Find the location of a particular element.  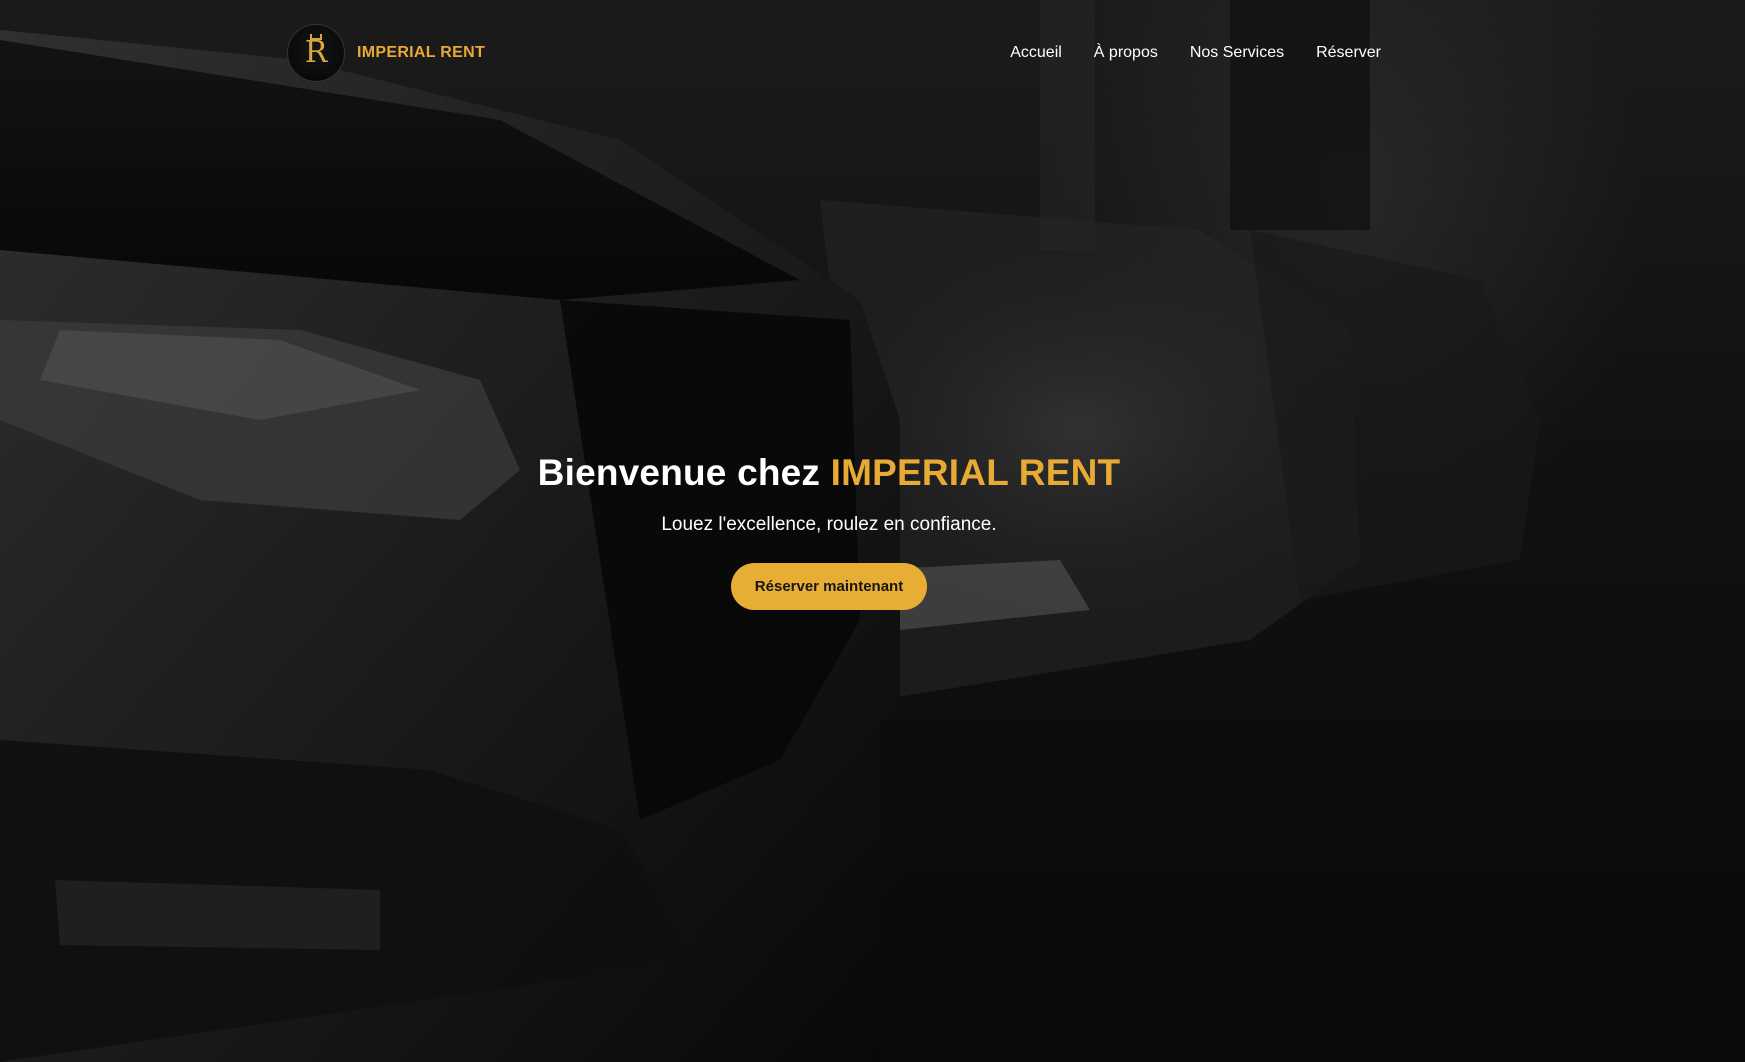

hero-title-prefix: Bienvenue chez is located at coordinates (684, 472).